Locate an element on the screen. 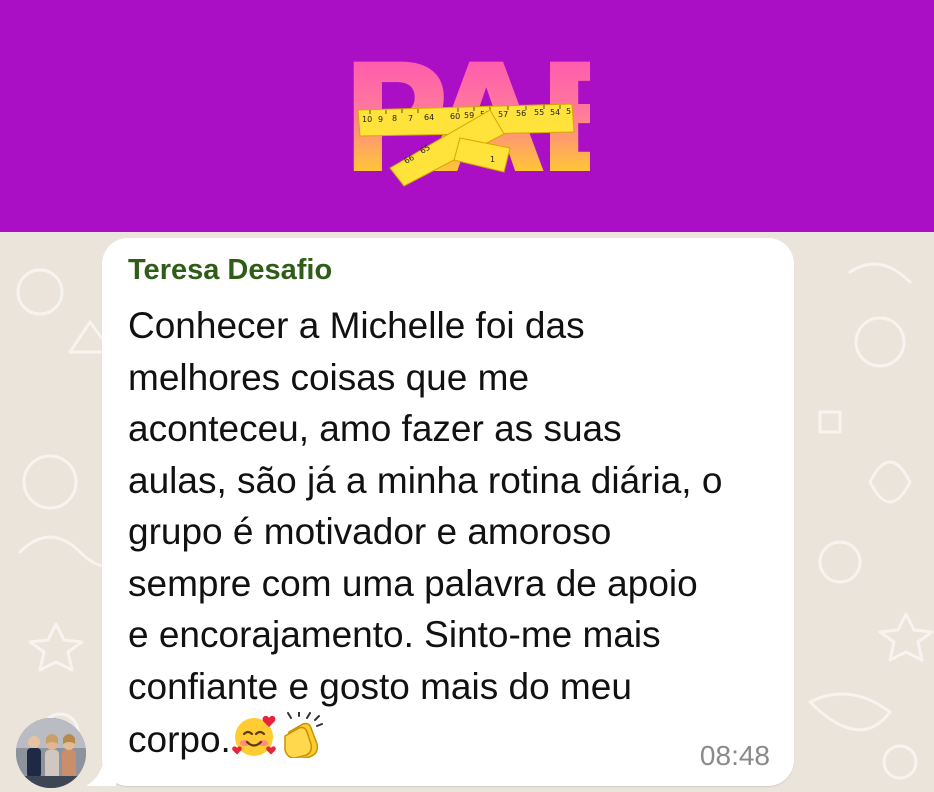 The height and width of the screenshot is (792, 934). message-timestamp: 08:48 is located at coordinates (734, 755).